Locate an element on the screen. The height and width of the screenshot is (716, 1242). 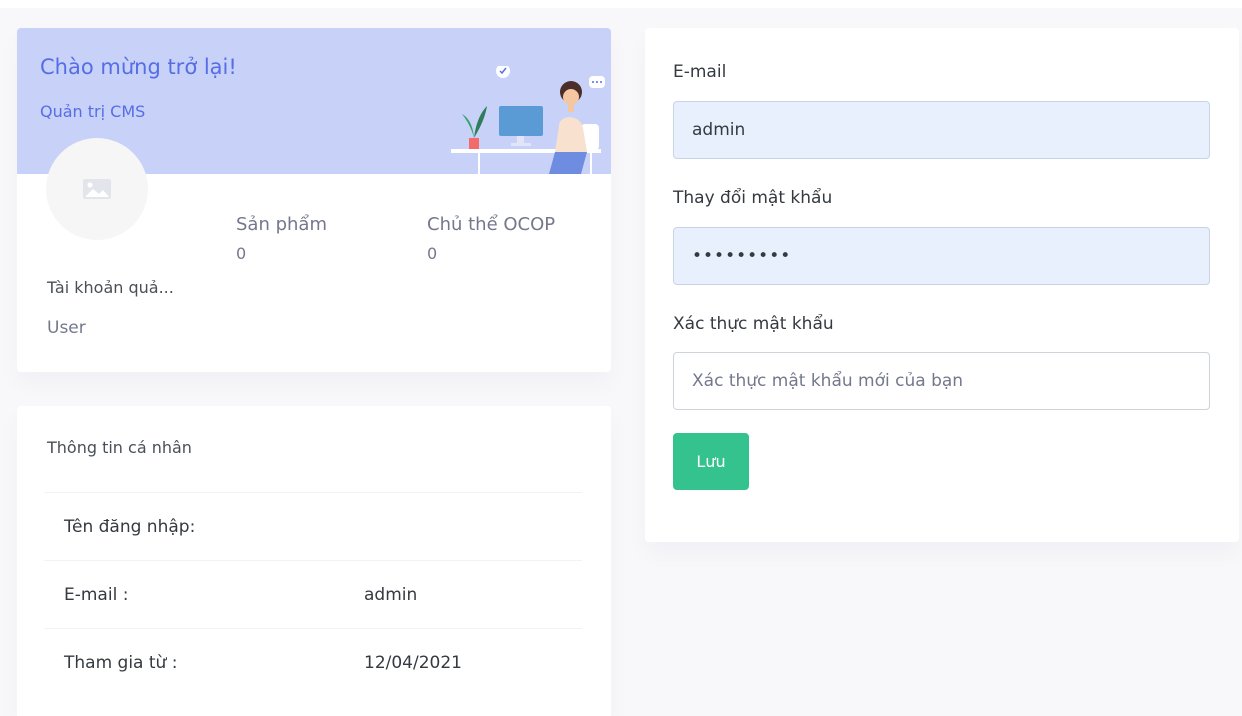
avatar is located at coordinates (97, 189).